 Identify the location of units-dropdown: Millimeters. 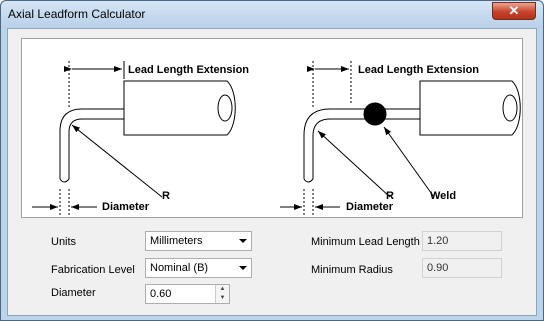
(198, 241).